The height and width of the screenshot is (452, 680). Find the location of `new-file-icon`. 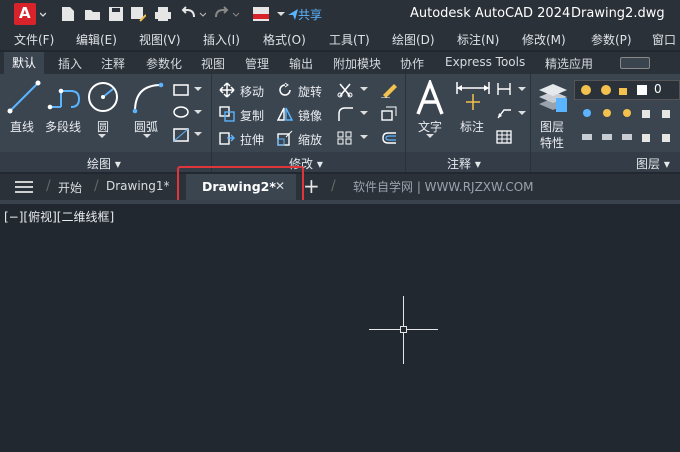

new-file-icon is located at coordinates (68, 14).